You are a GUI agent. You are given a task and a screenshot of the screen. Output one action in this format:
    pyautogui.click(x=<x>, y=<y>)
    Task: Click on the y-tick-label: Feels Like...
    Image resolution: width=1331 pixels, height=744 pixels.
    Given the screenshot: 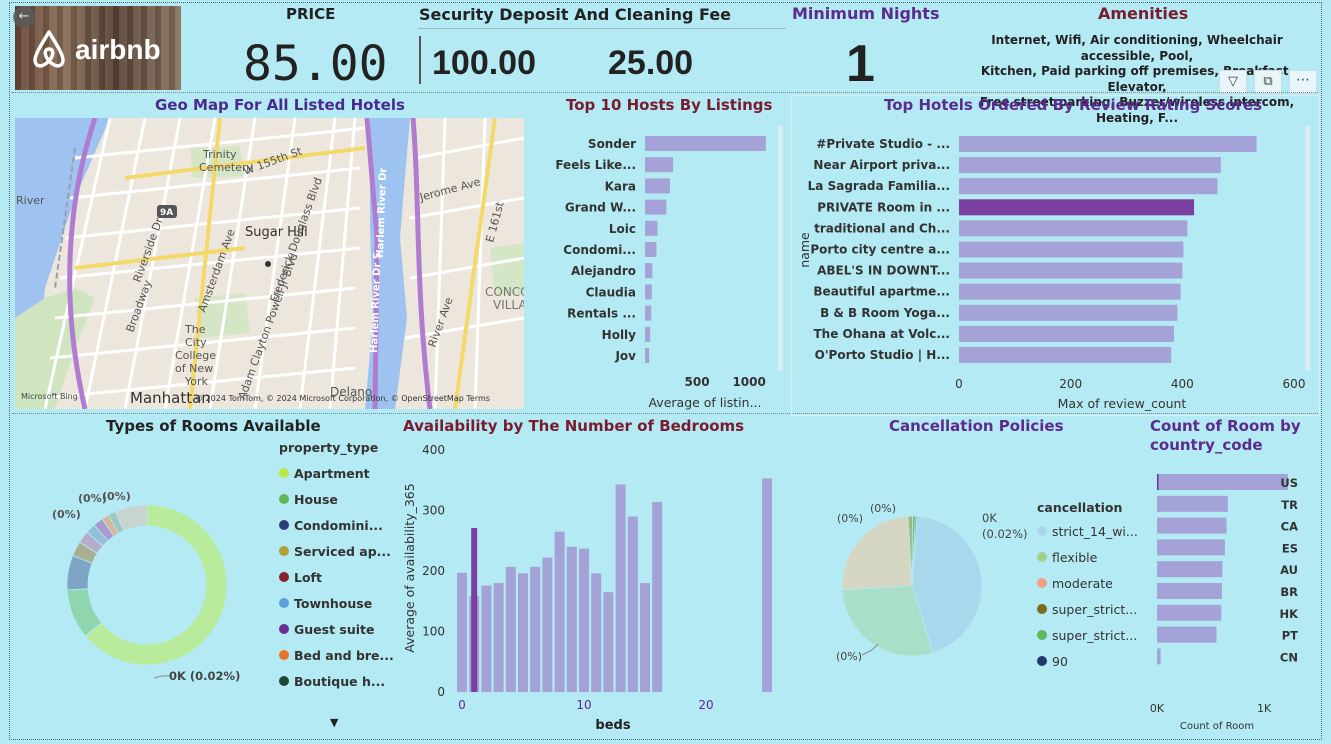 What is the action you would take?
    pyautogui.click(x=595, y=165)
    